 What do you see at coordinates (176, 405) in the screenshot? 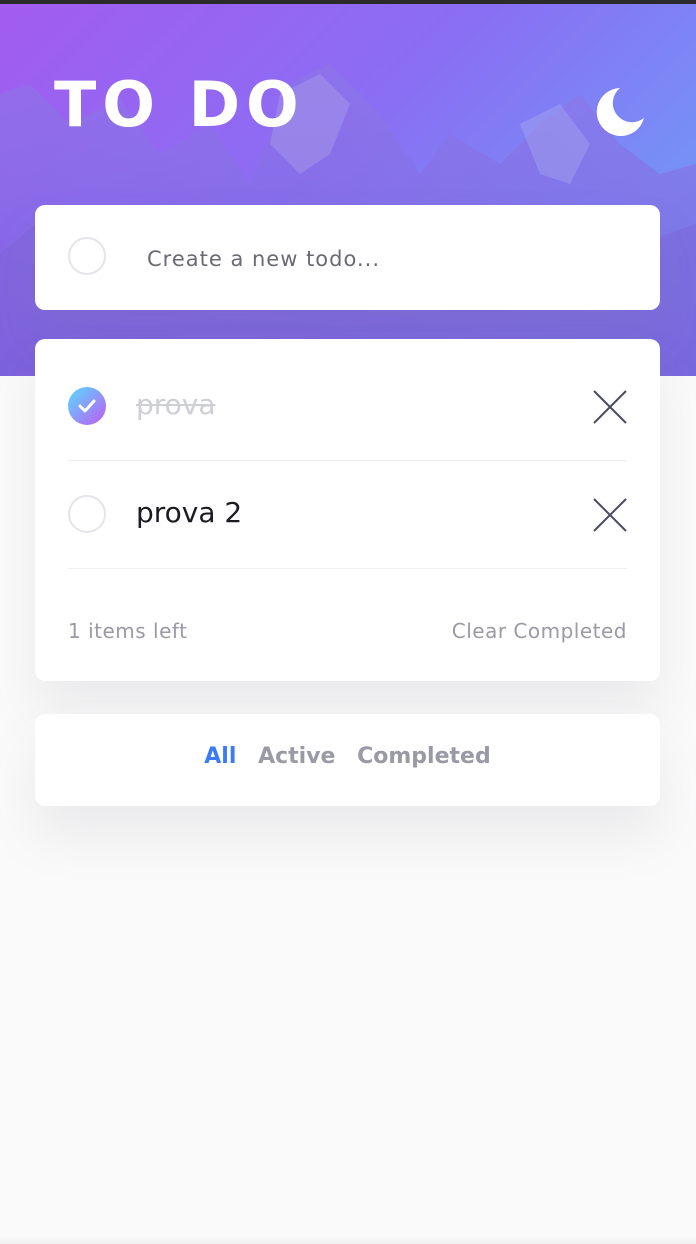
I see `todo-text: prova` at bounding box center [176, 405].